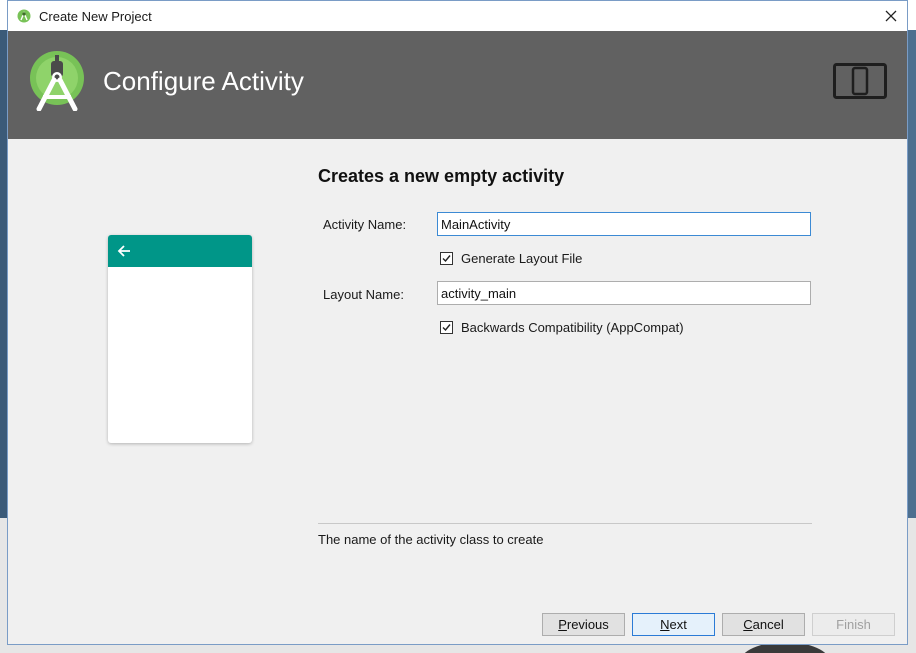 The width and height of the screenshot is (916, 653). Describe the element at coordinates (860, 81) in the screenshot. I see `device-form-factor-icon` at that location.